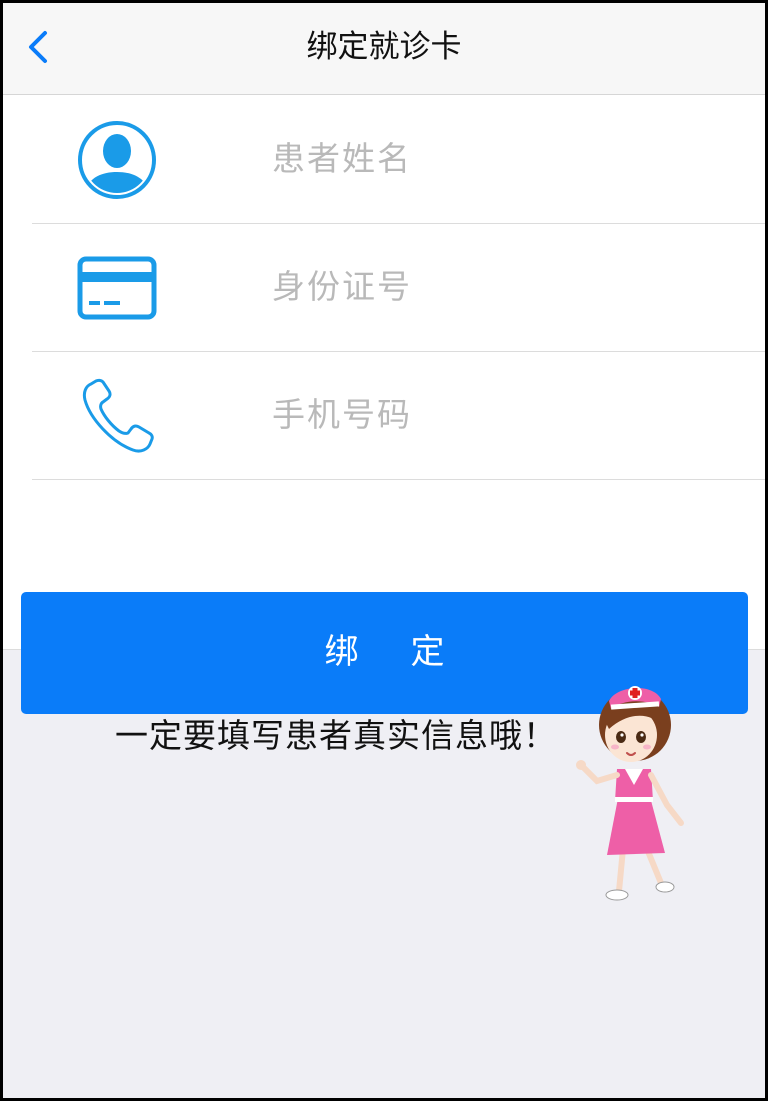 The image size is (768, 1101). Describe the element at coordinates (502, 286) in the screenshot. I see `id-number-input` at that location.